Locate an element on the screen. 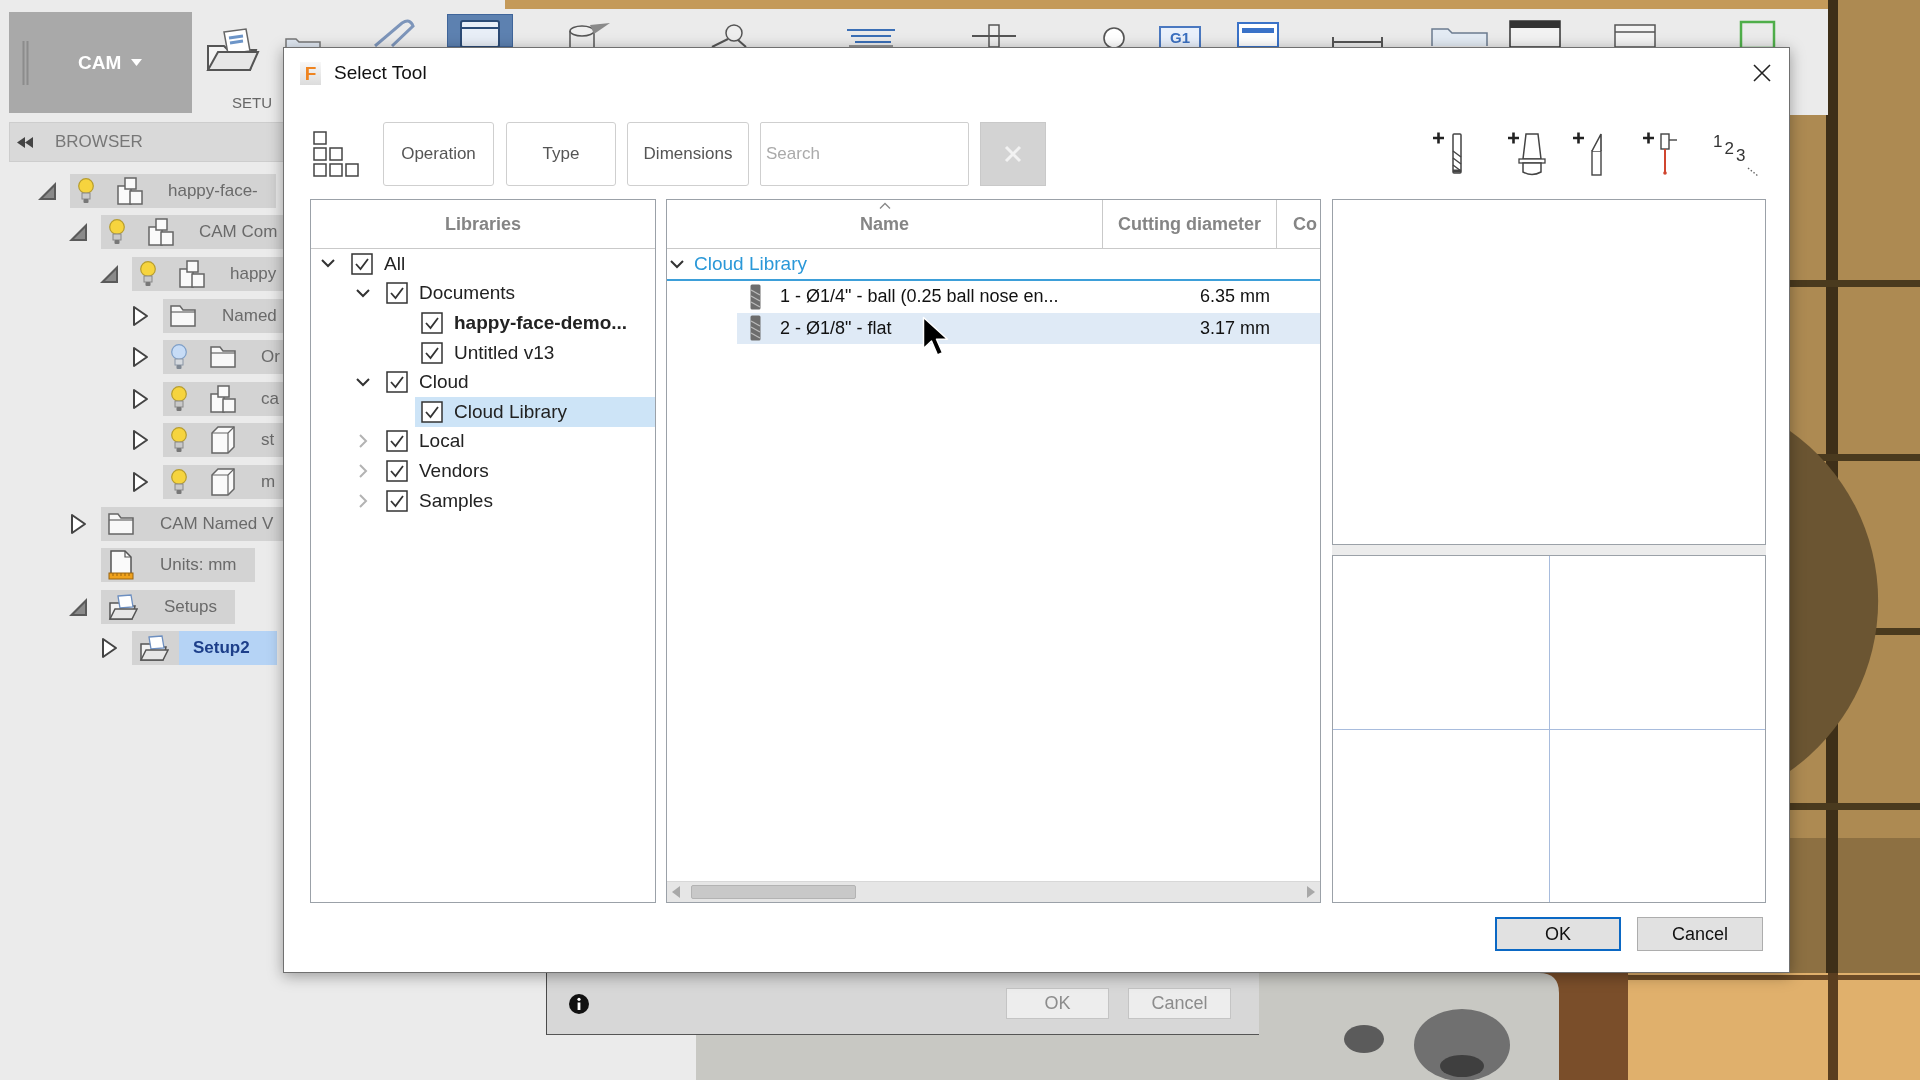 The height and width of the screenshot is (1080, 1920). scrollbar-thumb is located at coordinates (773, 892).